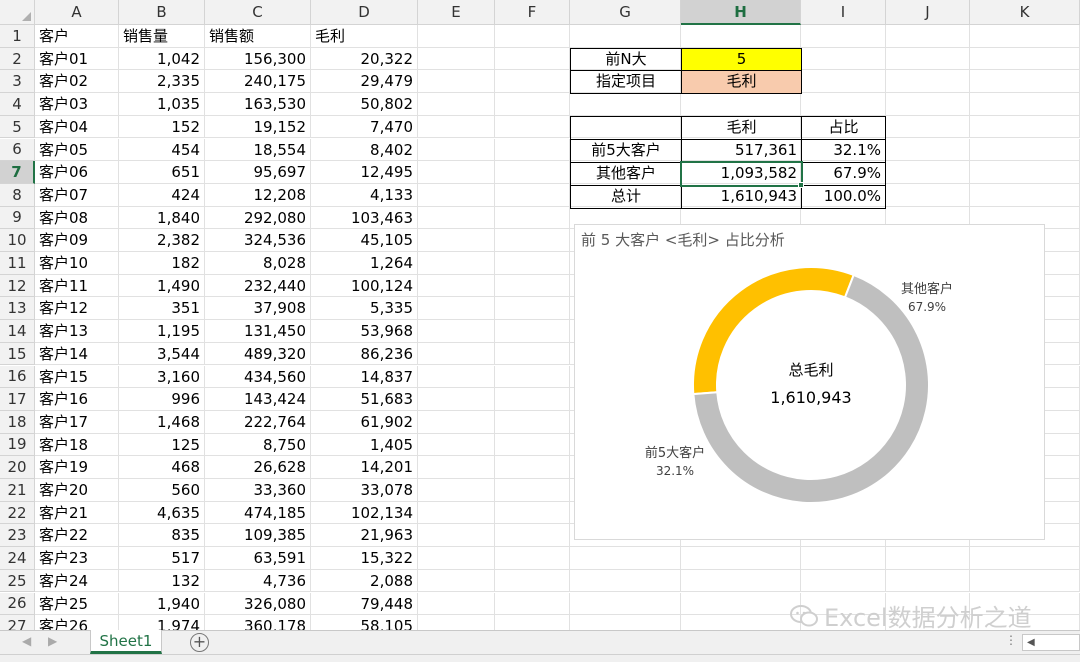  I want to click on cell: 客户06, so click(77, 172).